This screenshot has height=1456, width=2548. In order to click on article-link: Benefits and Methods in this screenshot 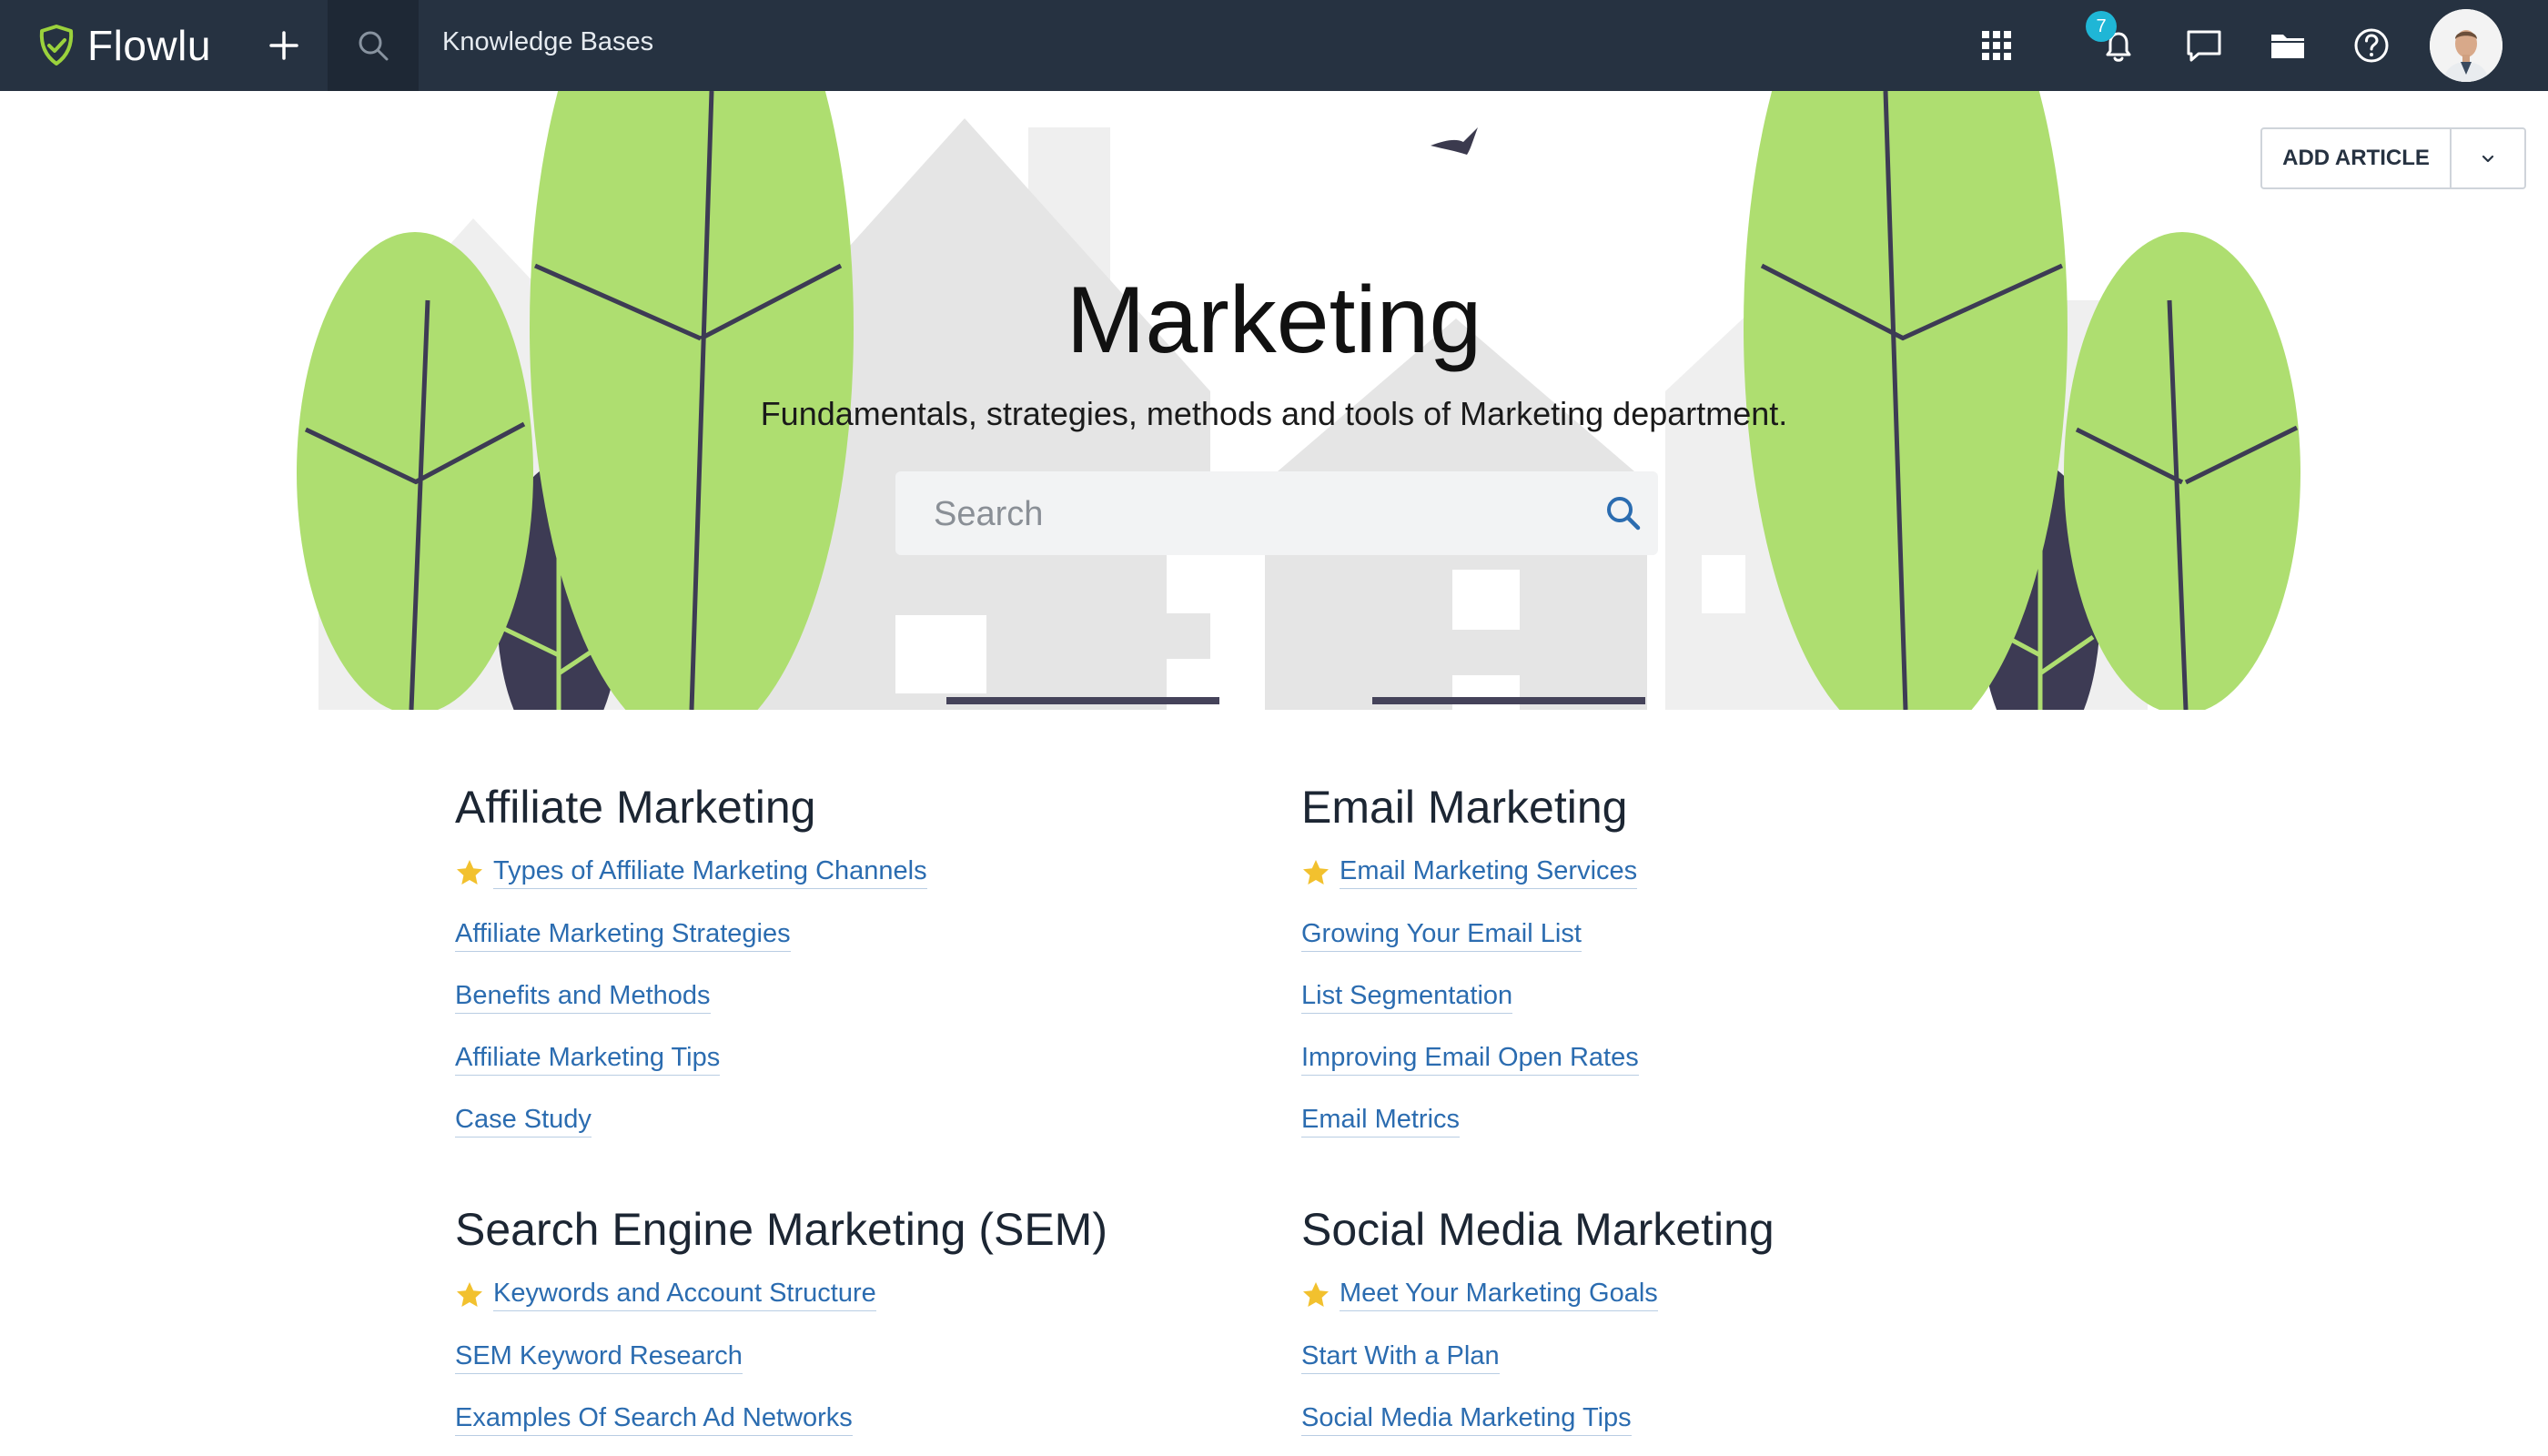, I will do `click(583, 998)`.